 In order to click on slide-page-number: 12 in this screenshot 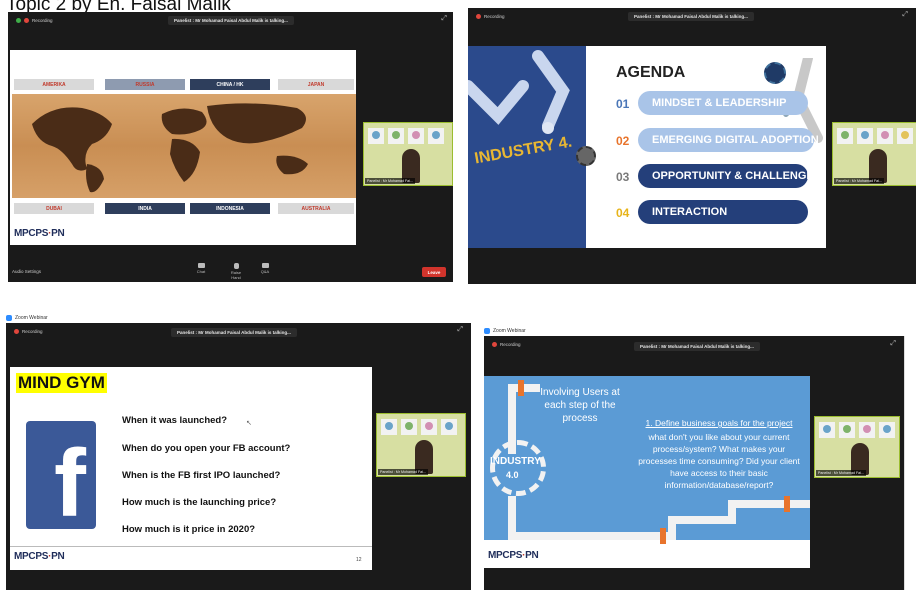, I will do `click(359, 560)`.